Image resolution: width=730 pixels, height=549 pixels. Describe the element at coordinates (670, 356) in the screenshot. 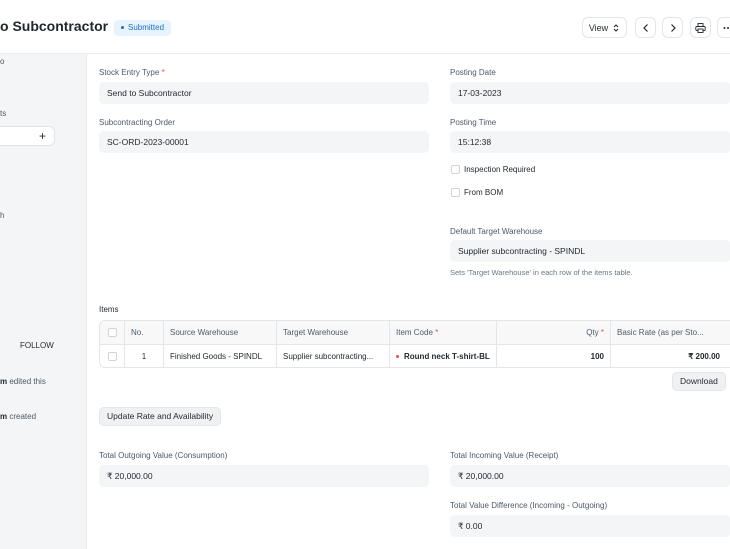

I see `basic-rate-cell: ₹ 200.00` at that location.